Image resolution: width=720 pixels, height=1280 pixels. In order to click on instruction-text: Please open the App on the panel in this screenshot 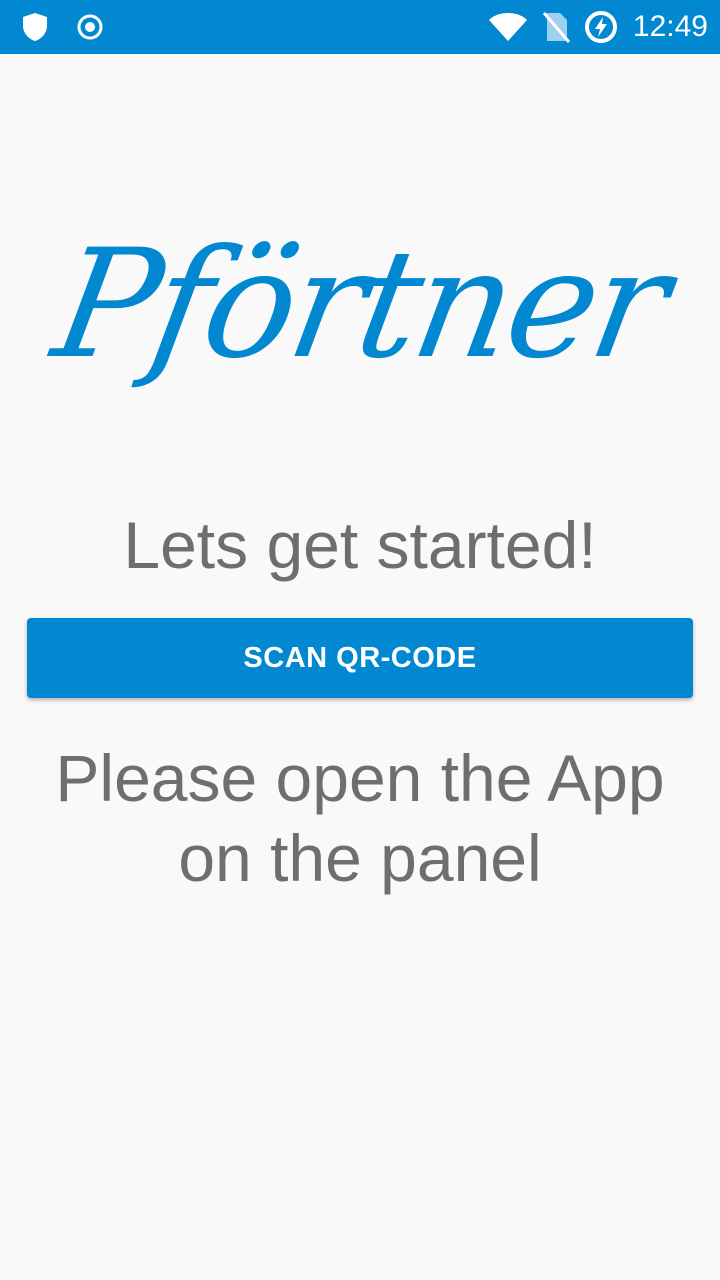, I will do `click(360, 818)`.